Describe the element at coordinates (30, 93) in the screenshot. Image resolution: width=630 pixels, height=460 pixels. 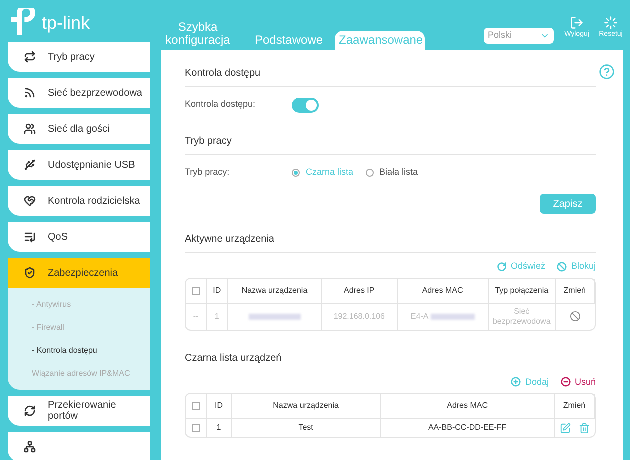
I see `wireless-icon` at that location.